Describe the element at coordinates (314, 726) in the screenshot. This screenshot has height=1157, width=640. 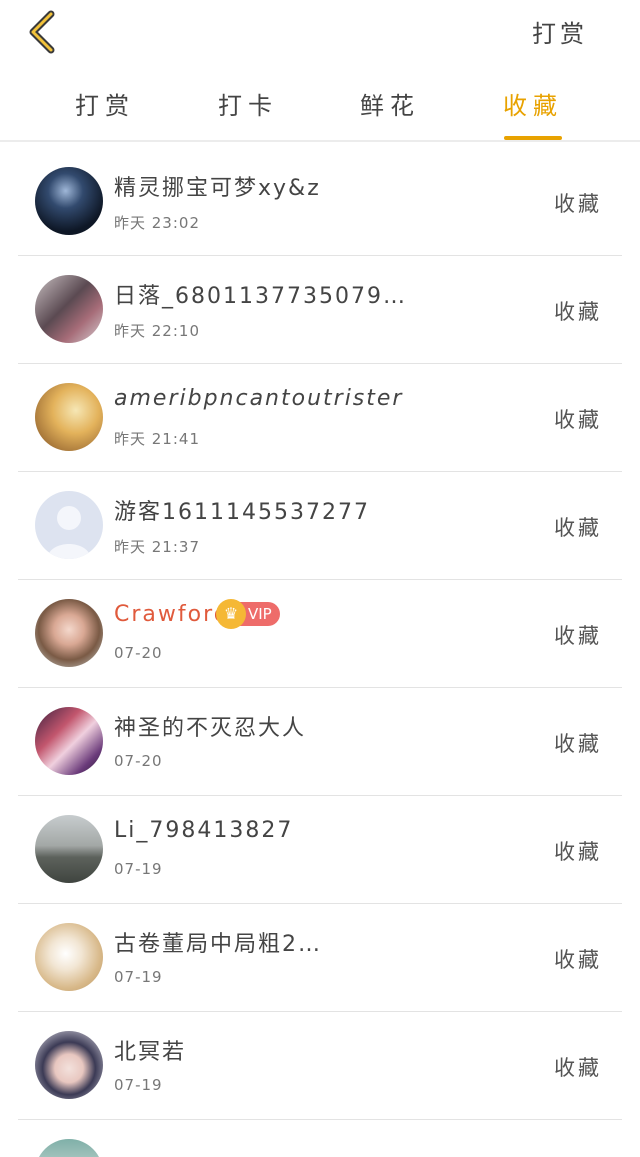
I see `user-name: 神圣的不灭忍大人` at that location.